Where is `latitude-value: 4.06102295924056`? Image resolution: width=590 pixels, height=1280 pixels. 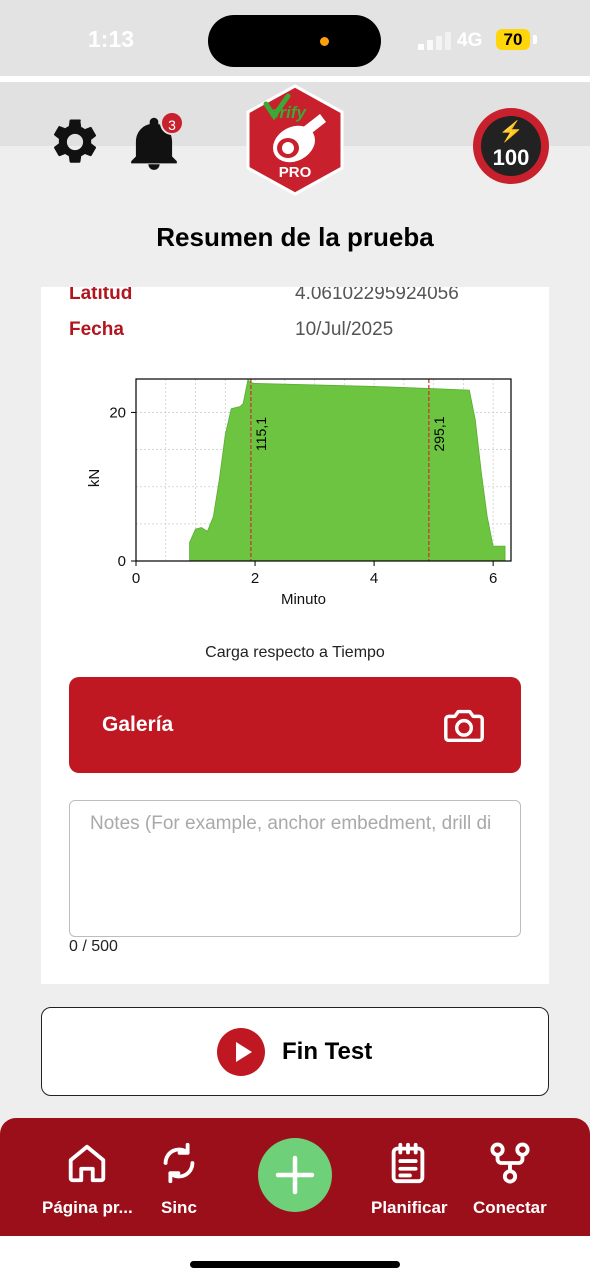 latitude-value: 4.06102295924056 is located at coordinates (377, 295).